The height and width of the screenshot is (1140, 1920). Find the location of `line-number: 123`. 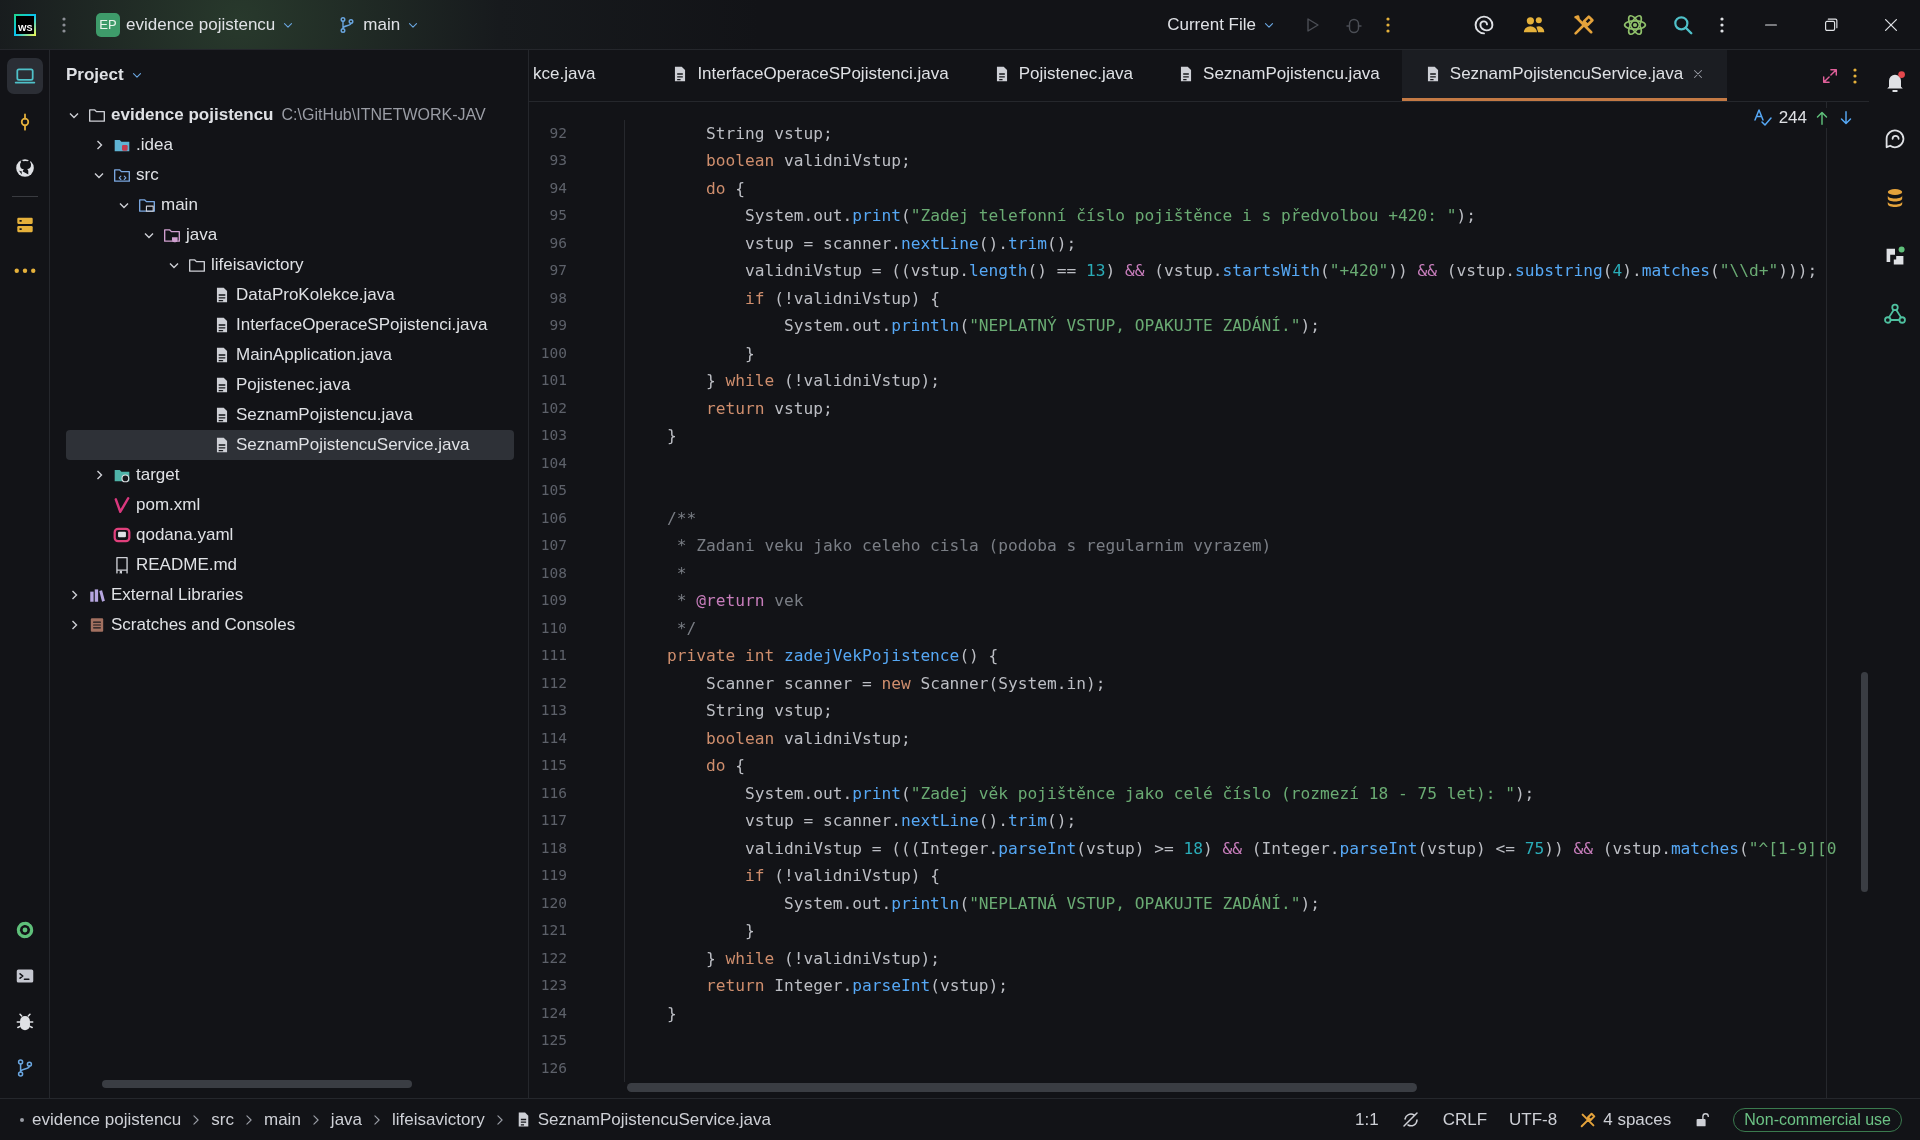

line-number: 123 is located at coordinates (577, 986).